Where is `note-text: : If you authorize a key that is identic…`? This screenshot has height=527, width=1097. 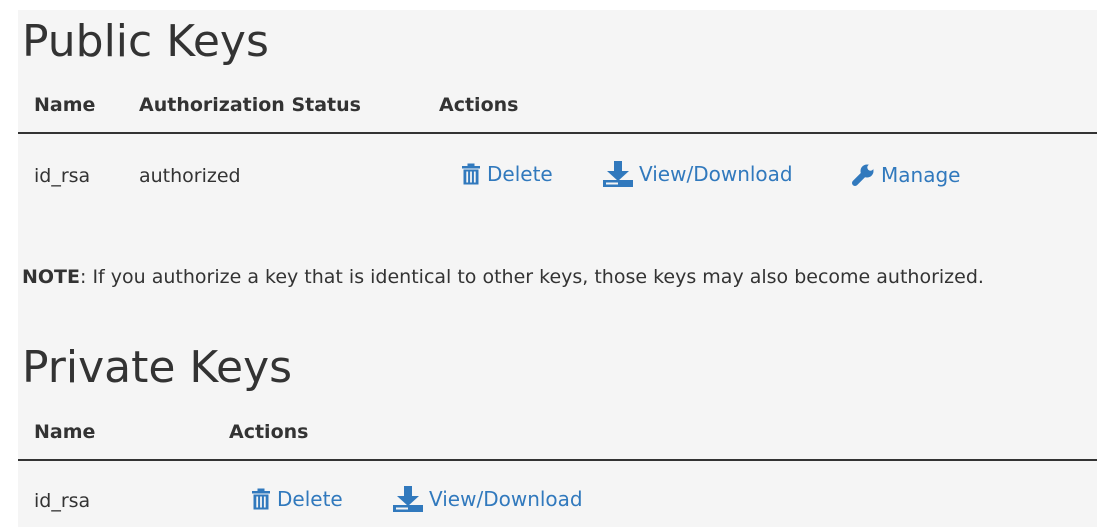
note-text: : If you authorize a key that is identic… is located at coordinates (532, 277).